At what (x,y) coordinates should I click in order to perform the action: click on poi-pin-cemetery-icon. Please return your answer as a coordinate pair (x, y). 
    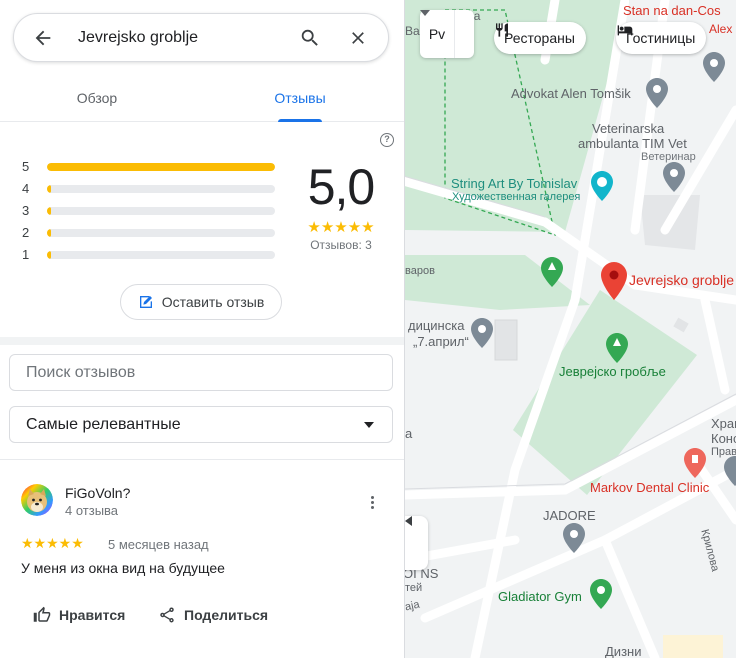
    Looking at the image, I should click on (617, 348).